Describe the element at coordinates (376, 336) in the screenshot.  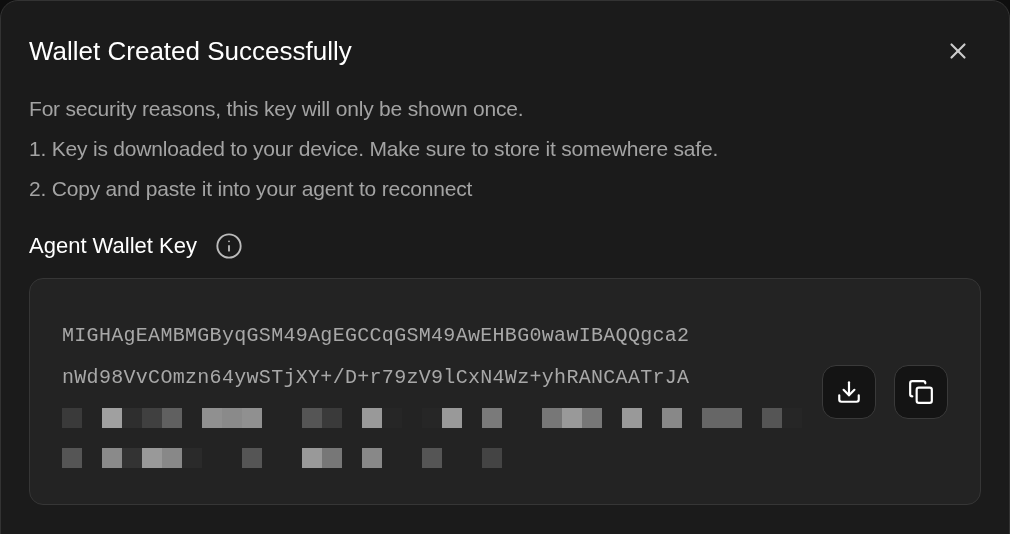
I see `key-text: MIGHAgEAMBMGByqGSM49AgEGCCqGSM49AwEHBG0wawIBAQQgca2` at that location.